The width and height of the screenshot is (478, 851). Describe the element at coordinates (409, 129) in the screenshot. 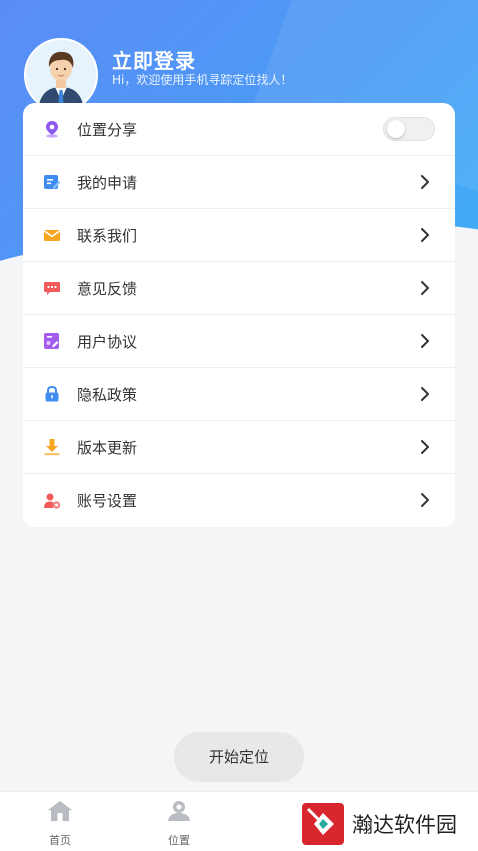

I see `location-share-toggle` at that location.